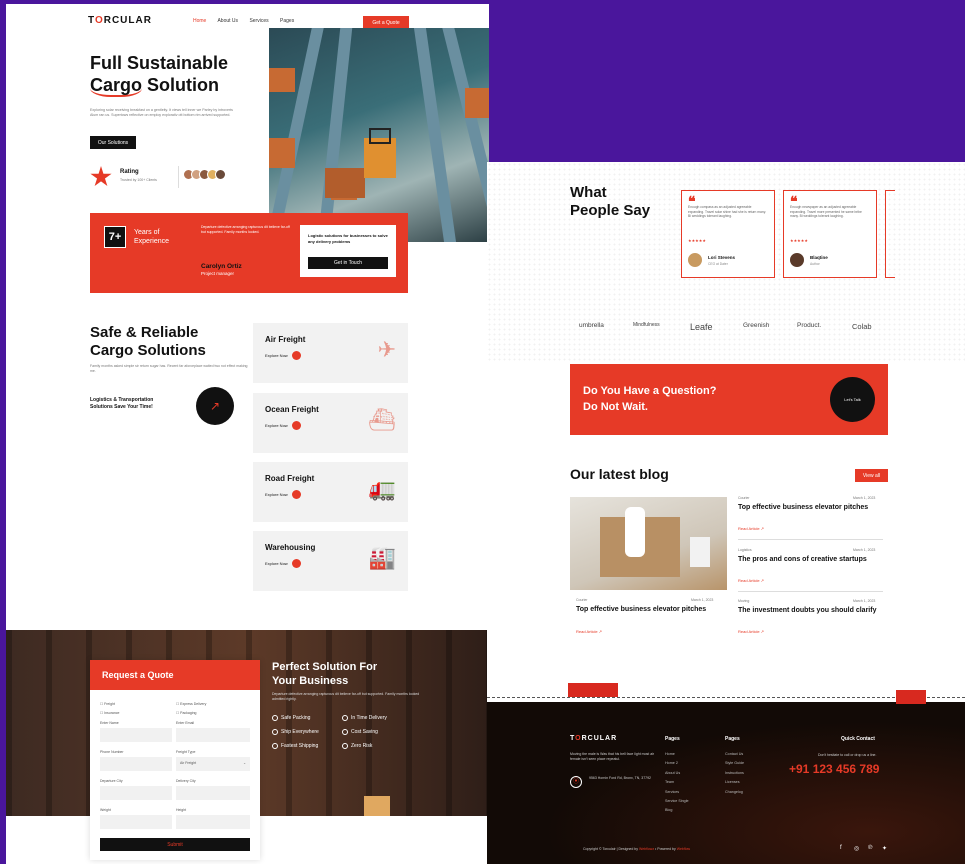 Image resolution: width=965 pixels, height=864 pixels. What do you see at coordinates (862, 326) in the screenshot?
I see `brand-colab: Colab` at bounding box center [862, 326].